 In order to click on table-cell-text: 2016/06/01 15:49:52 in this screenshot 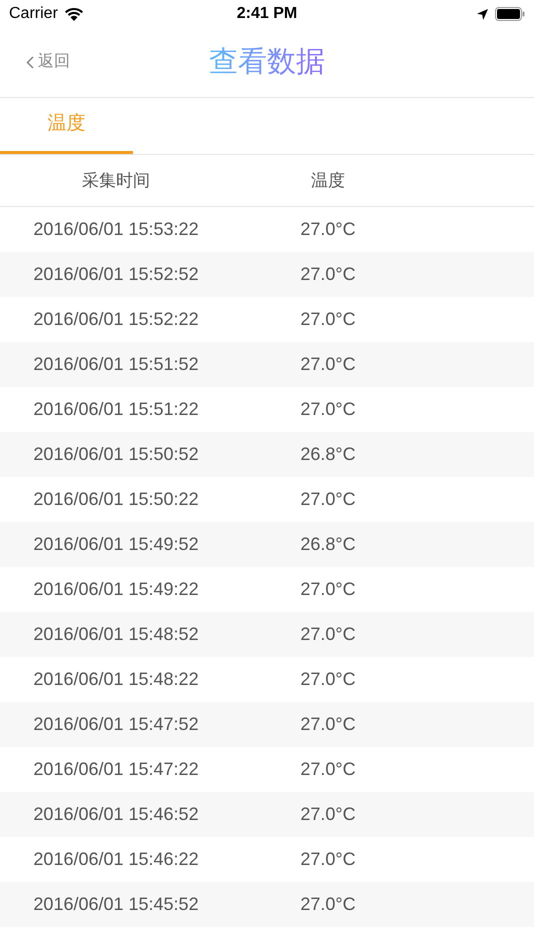, I will do `click(116, 544)`.